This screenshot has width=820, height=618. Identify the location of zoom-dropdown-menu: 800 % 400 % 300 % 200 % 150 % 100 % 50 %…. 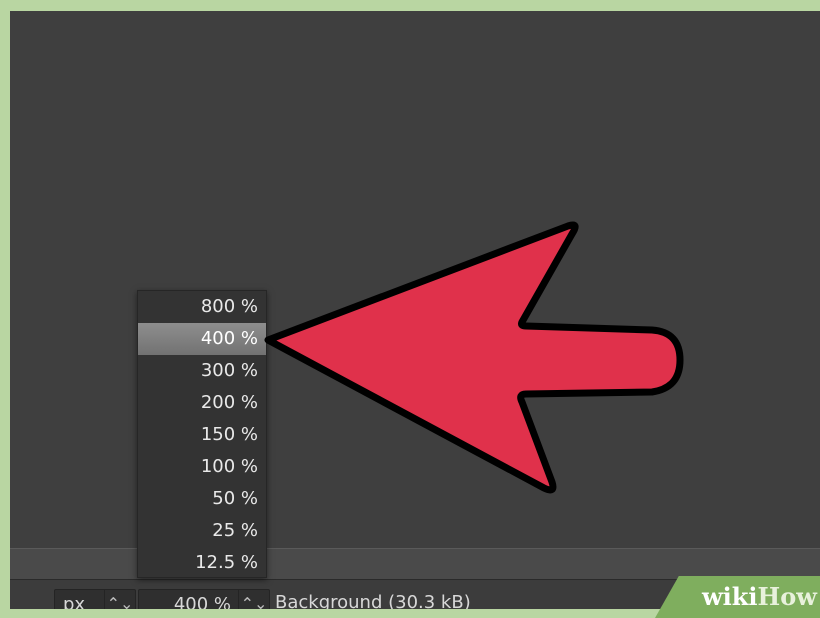
(202, 434).